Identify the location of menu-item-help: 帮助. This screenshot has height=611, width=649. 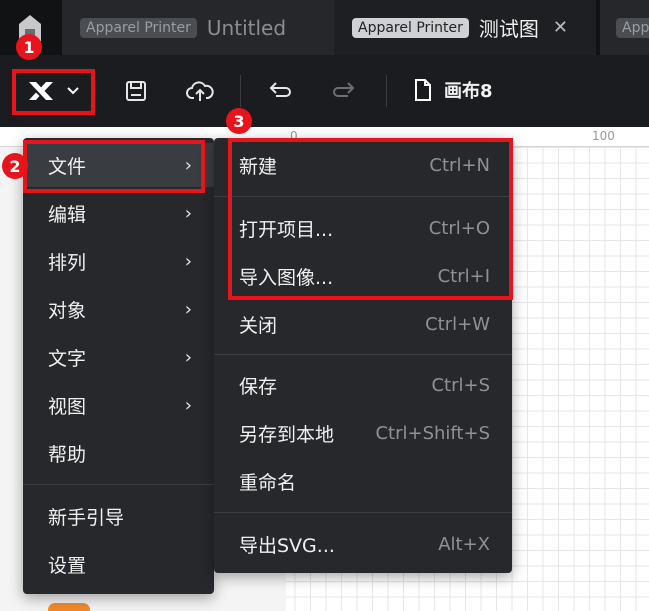
(118, 453).